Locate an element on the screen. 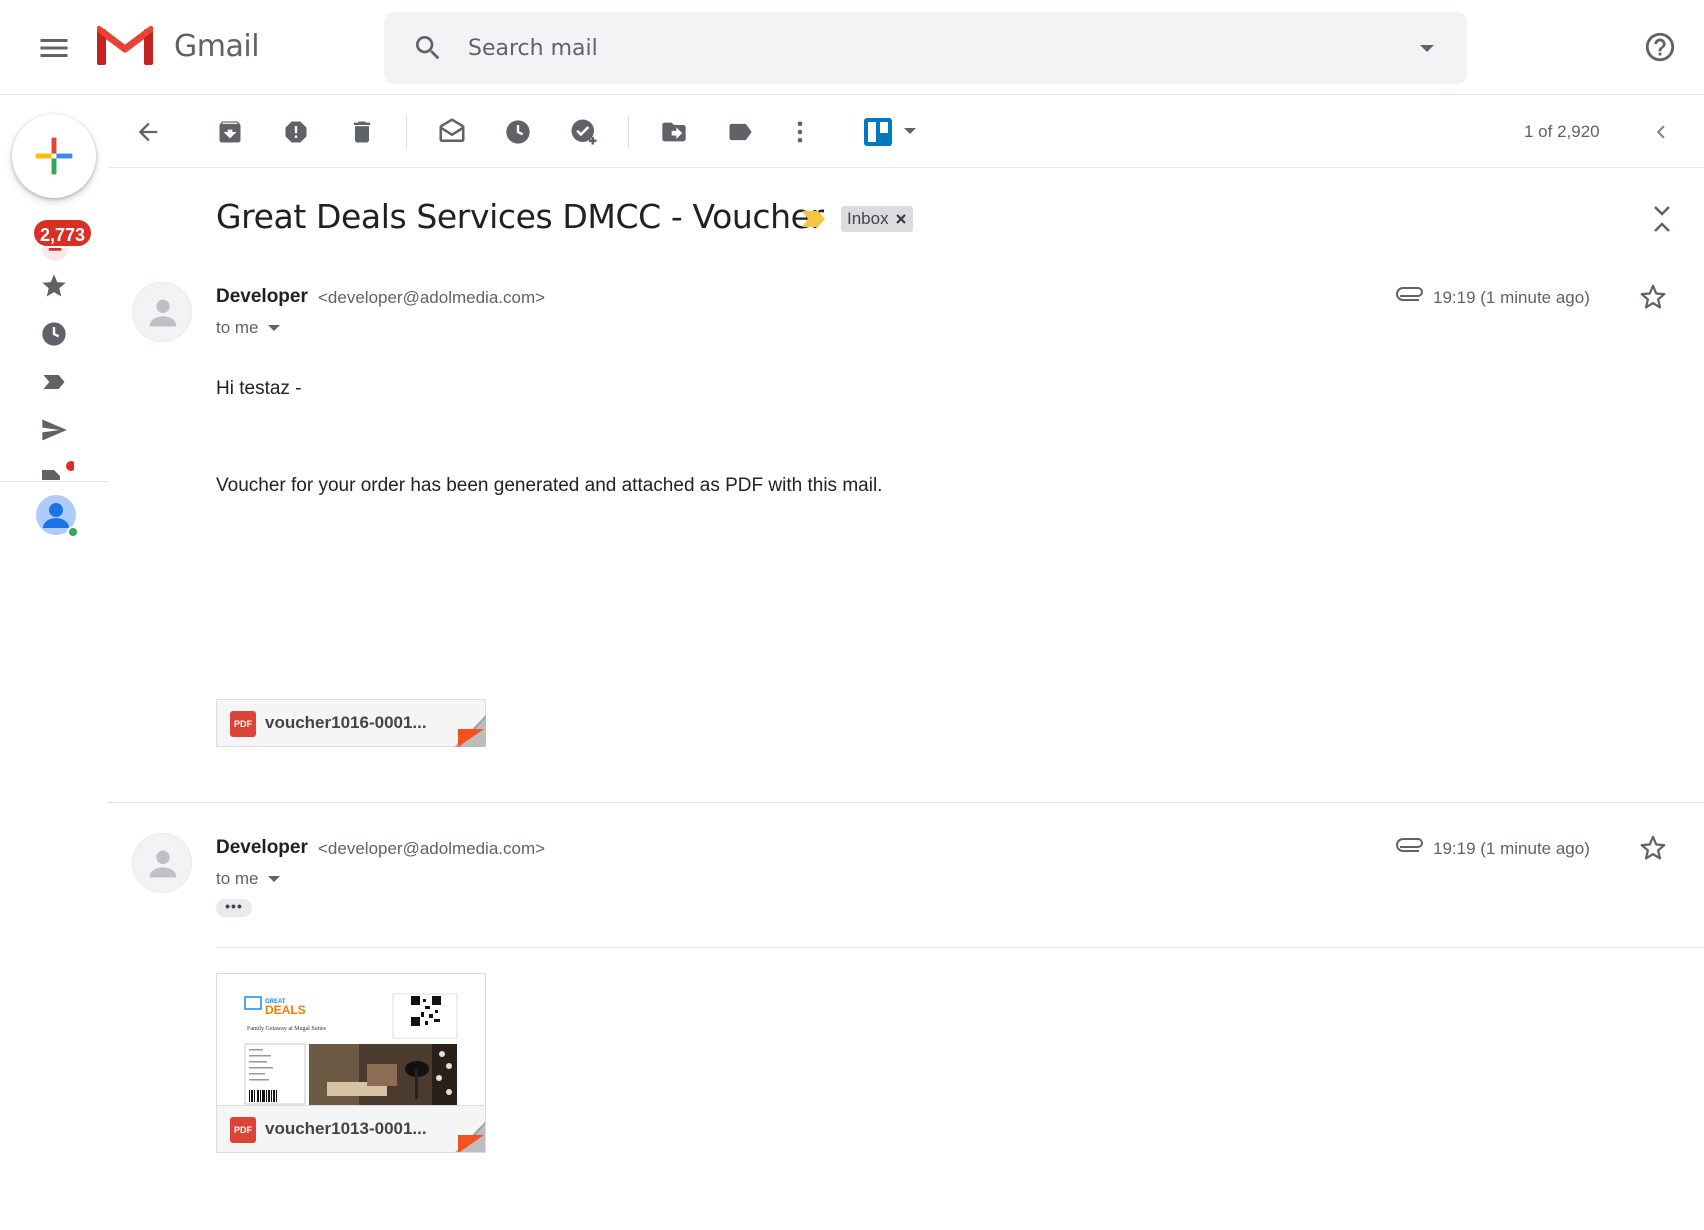  avatar-icon is located at coordinates (57, 516).